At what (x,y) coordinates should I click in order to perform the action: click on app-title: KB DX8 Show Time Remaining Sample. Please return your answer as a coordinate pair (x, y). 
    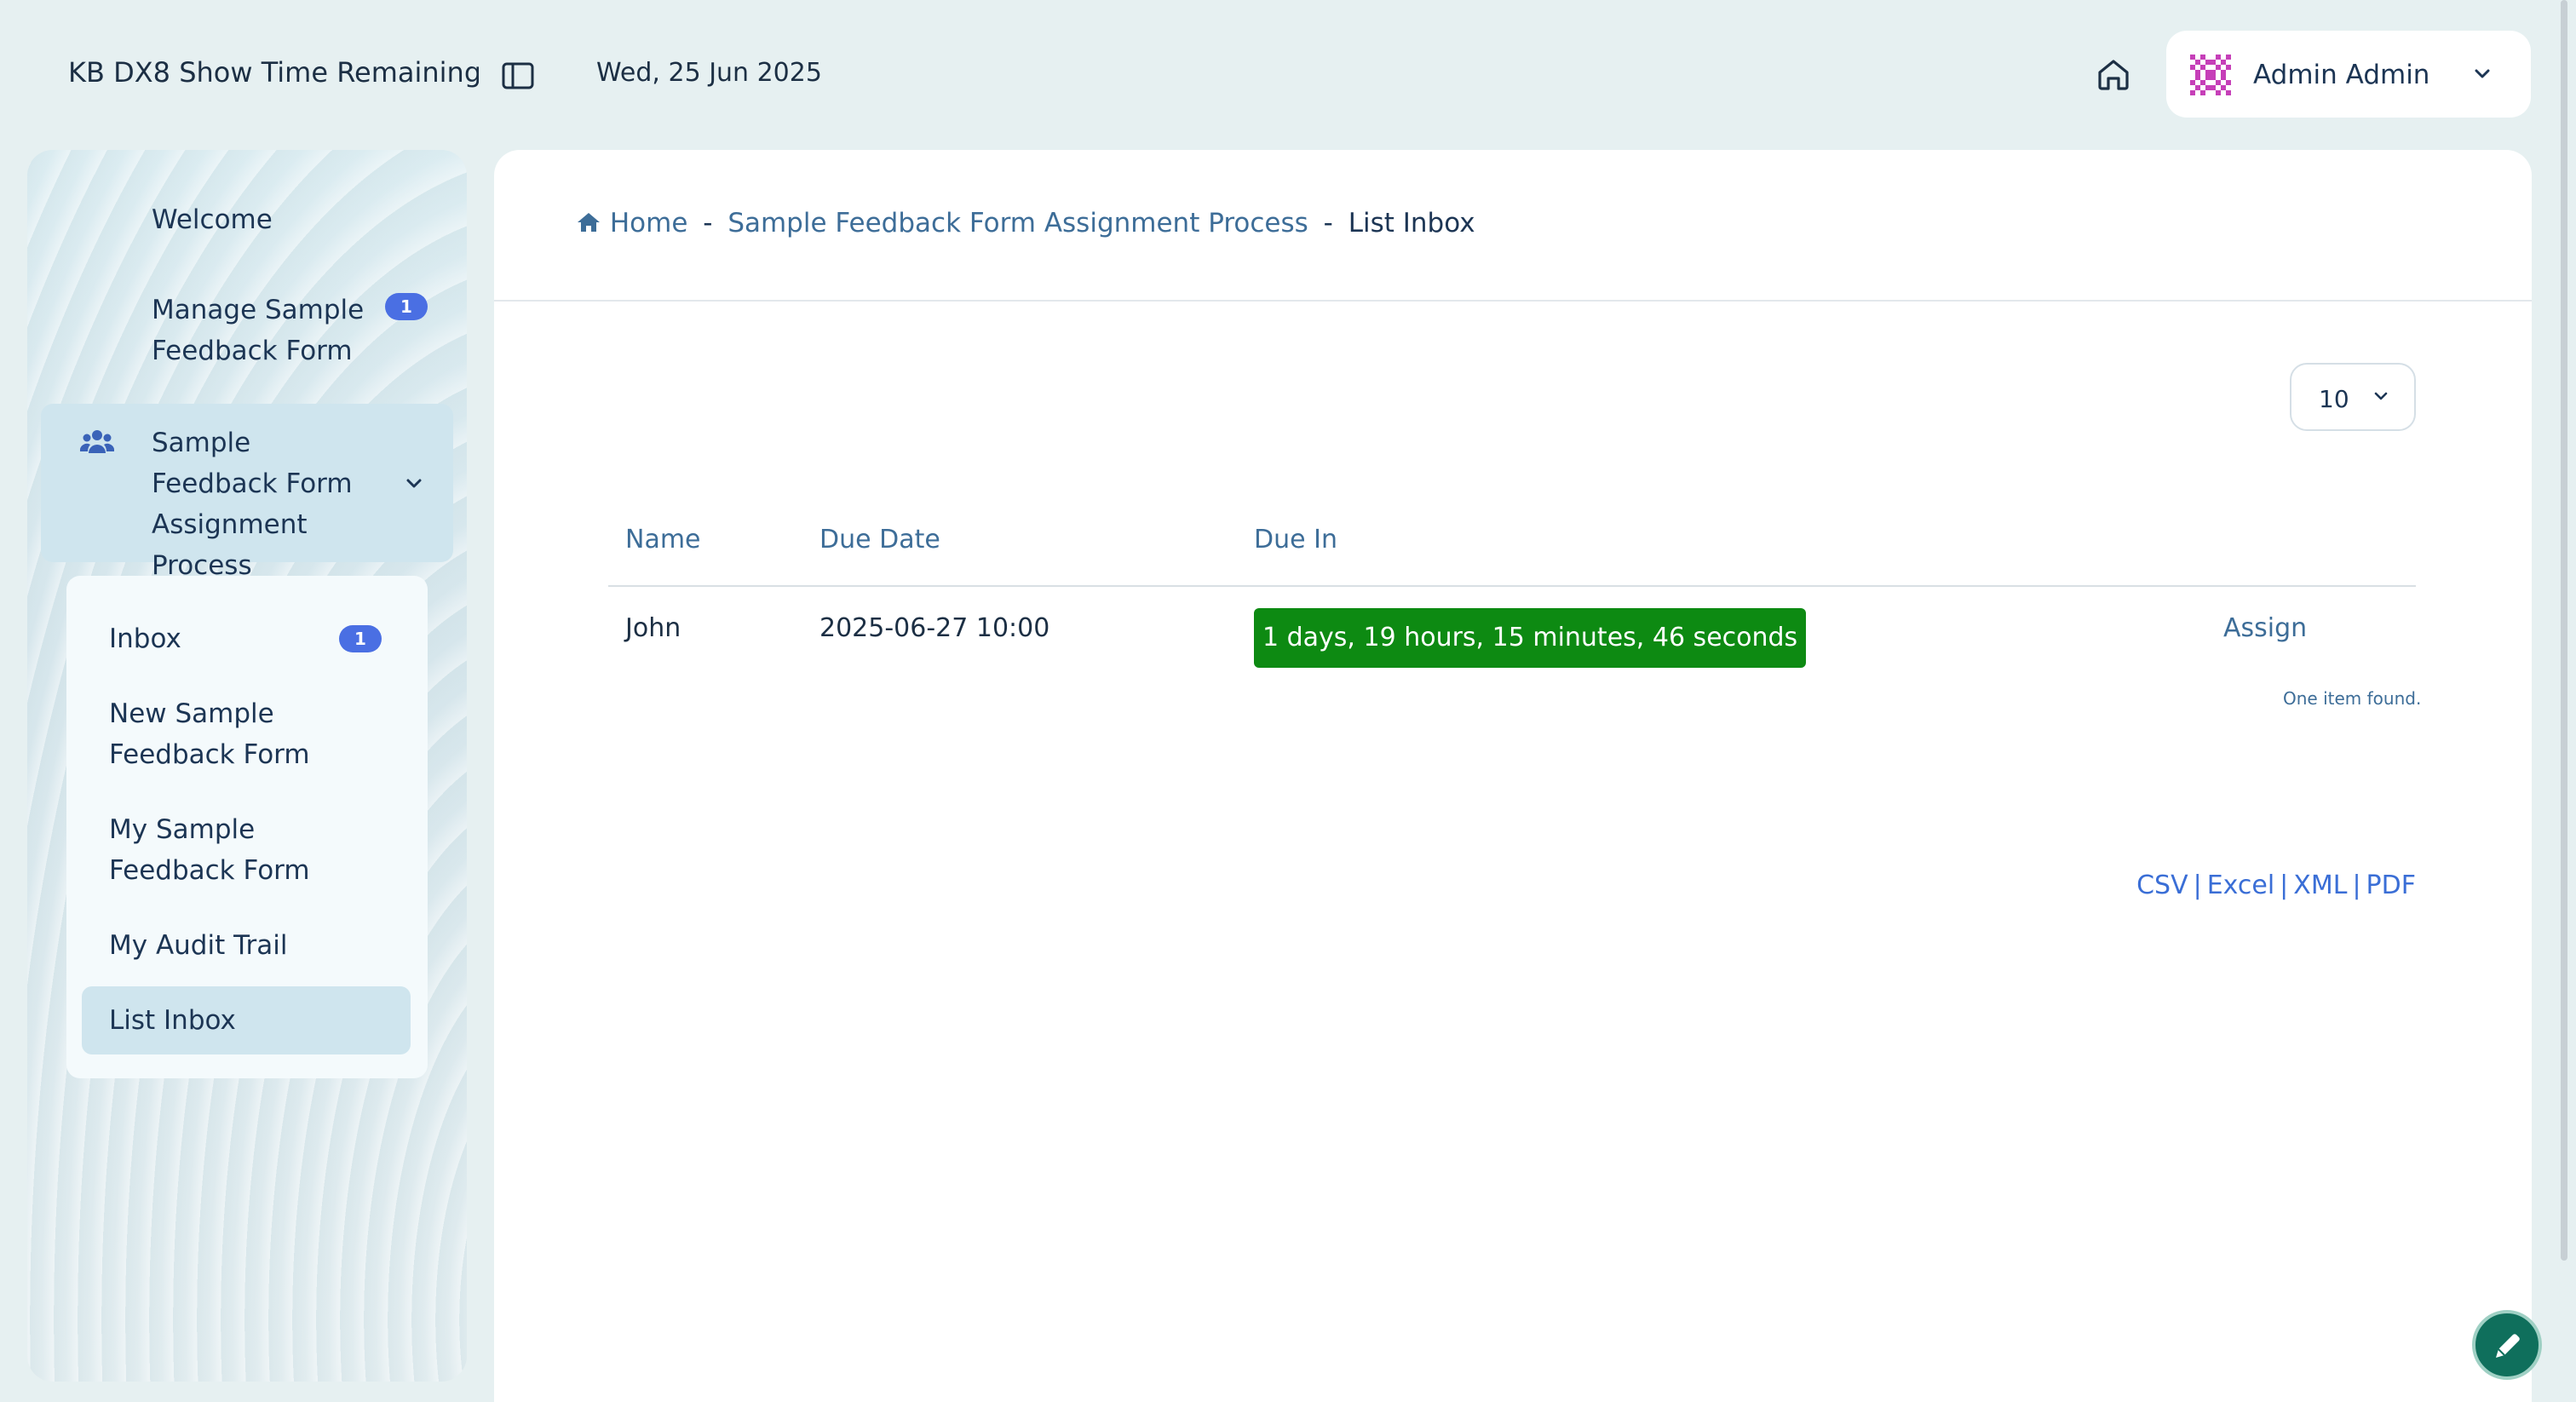
    Looking at the image, I should click on (273, 72).